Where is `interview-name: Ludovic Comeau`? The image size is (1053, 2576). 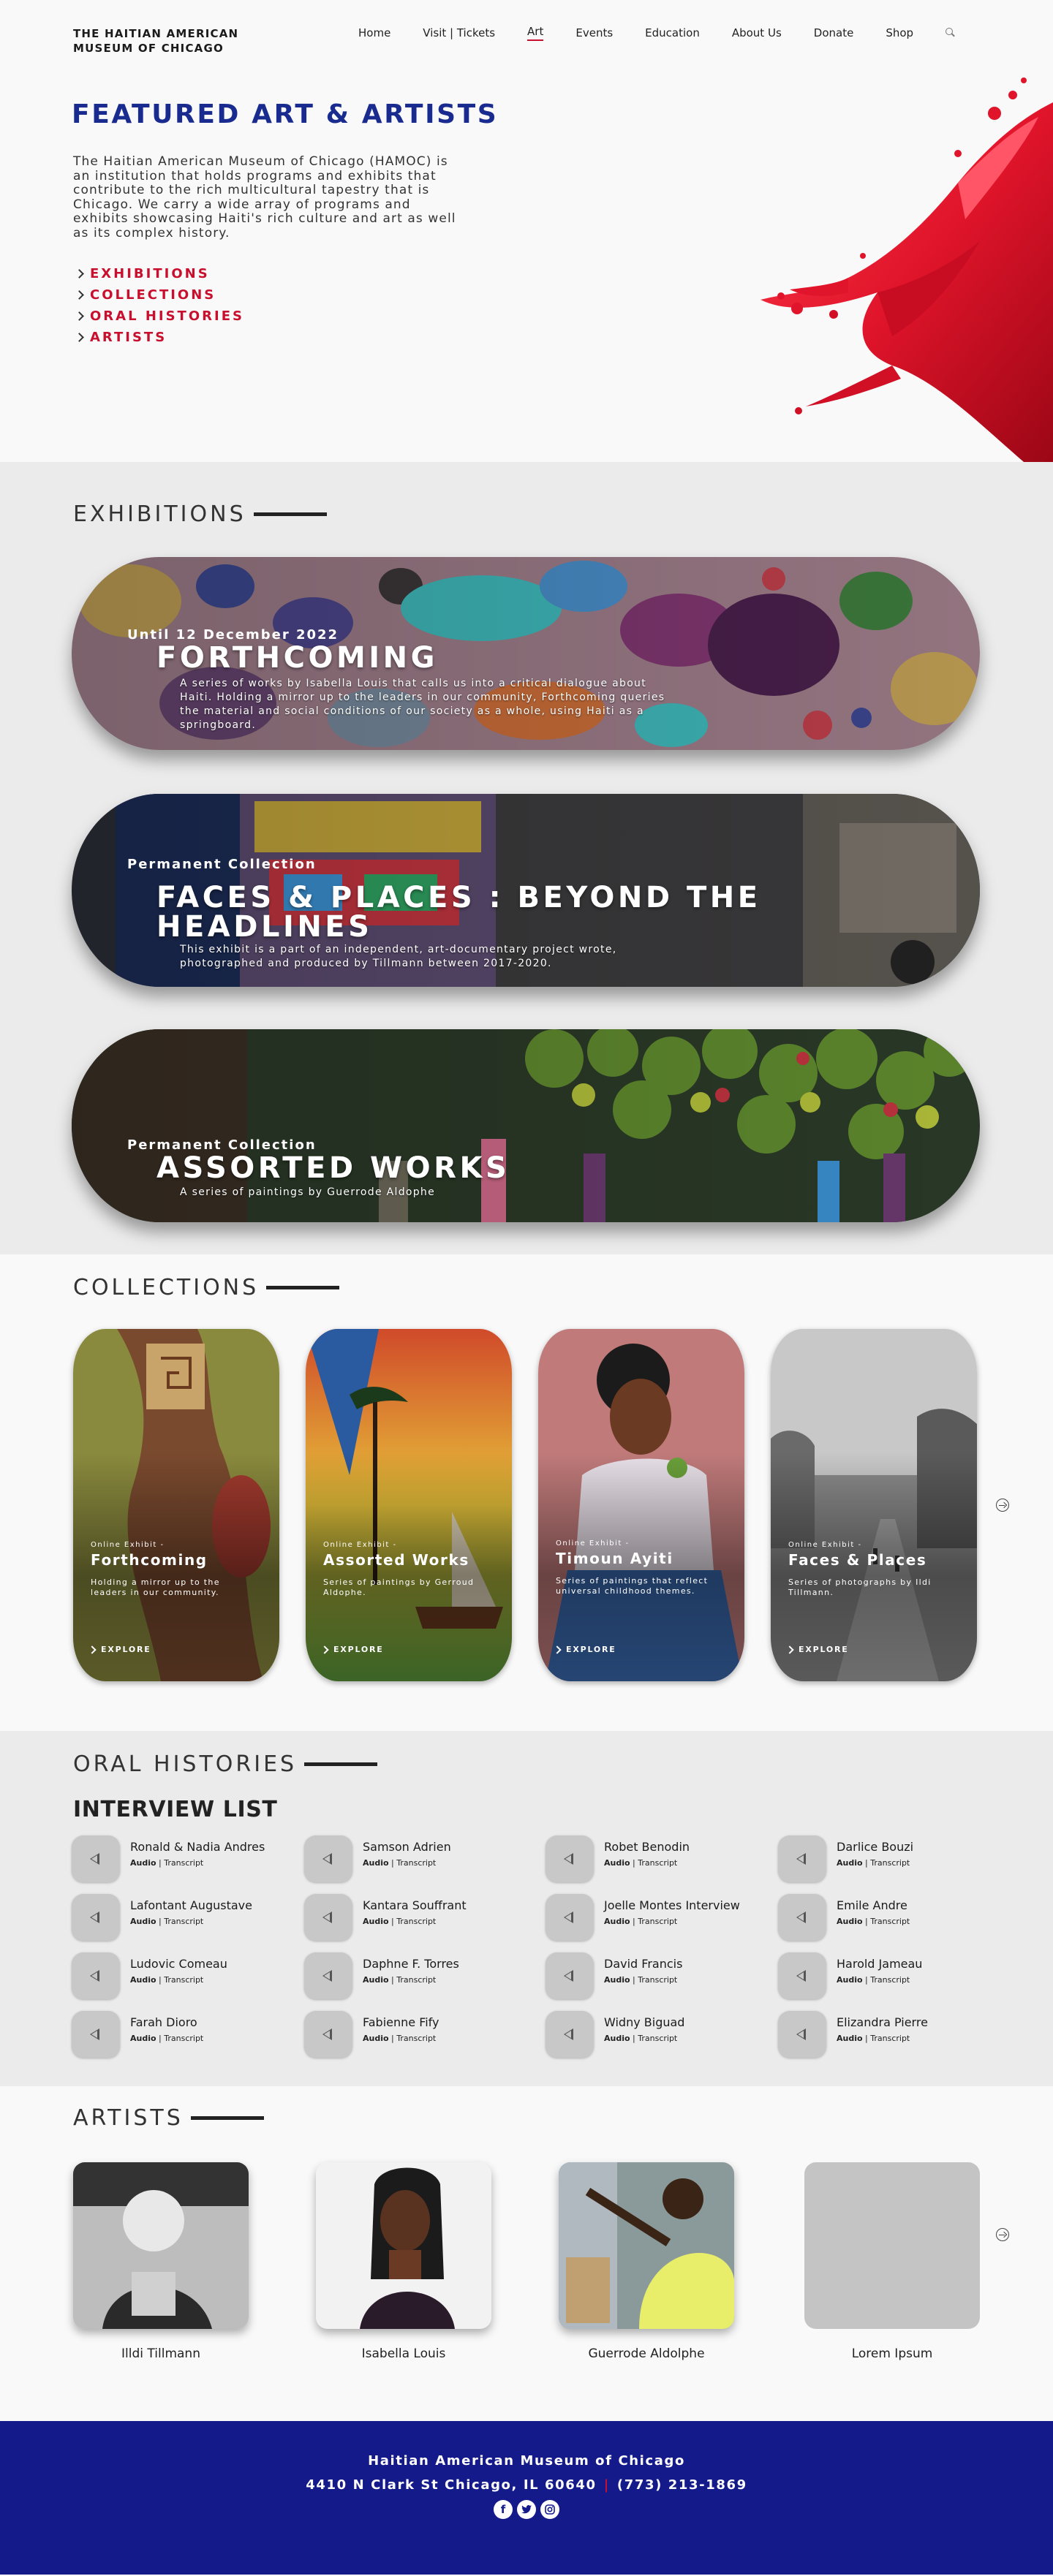 interview-name: Ludovic Comeau is located at coordinates (178, 1964).